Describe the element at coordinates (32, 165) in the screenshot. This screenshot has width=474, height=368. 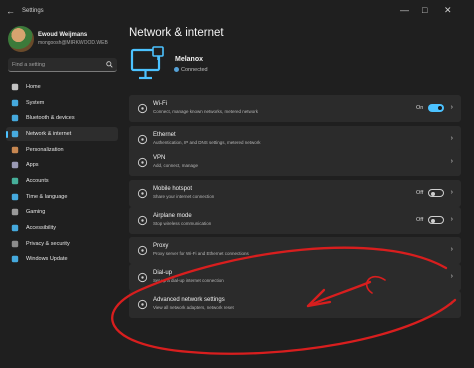
I see `sidebar-item-label: Apps` at that location.